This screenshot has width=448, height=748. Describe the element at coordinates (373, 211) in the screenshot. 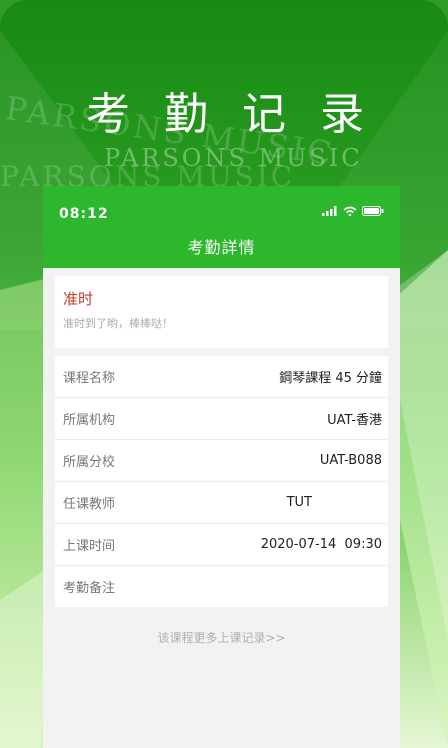

I see `battery-icon` at that location.